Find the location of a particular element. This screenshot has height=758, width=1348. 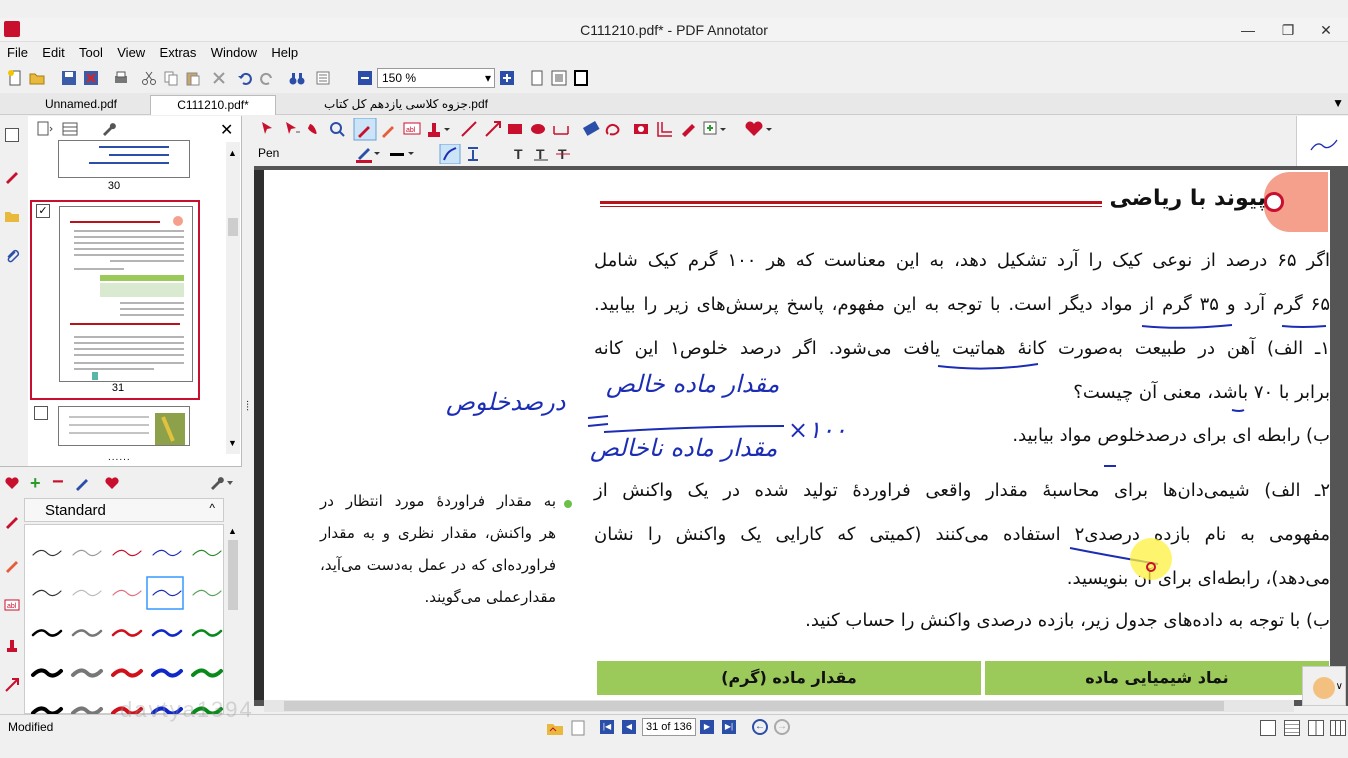

continuous-layout-icon is located at coordinates (1292, 728).